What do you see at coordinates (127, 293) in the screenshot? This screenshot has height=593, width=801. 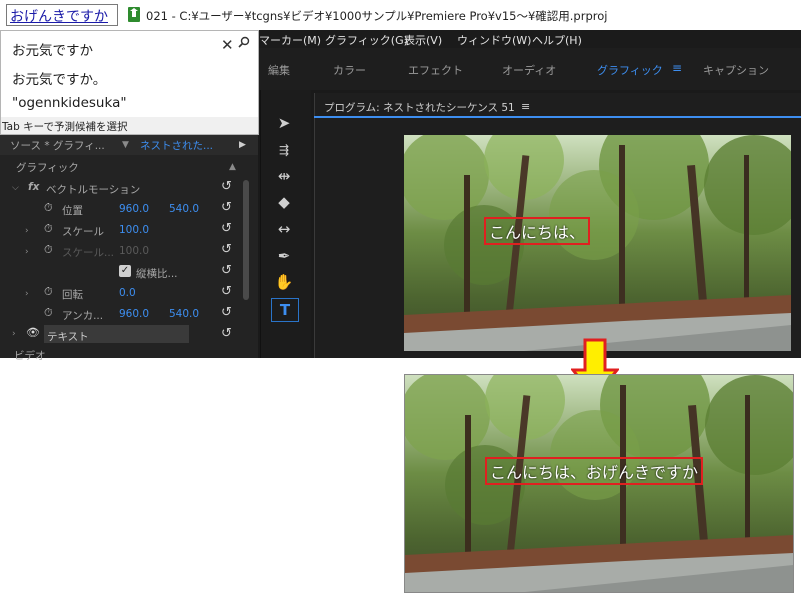 I see `rotation-value: 0.0` at bounding box center [127, 293].